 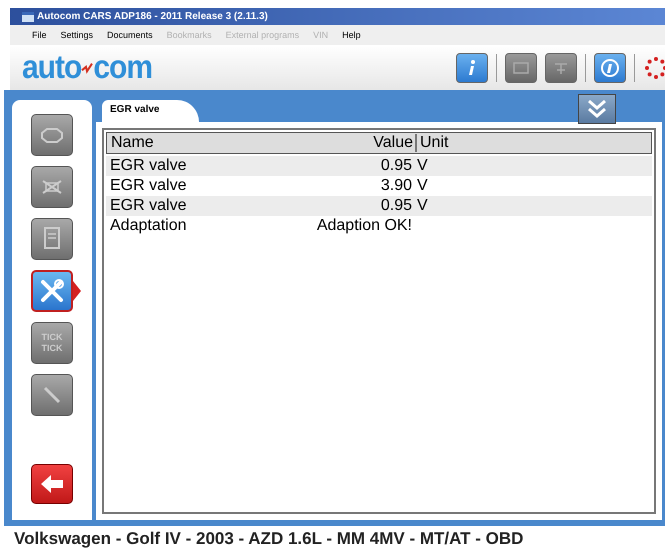 I want to click on menu-item: Documents, so click(x=130, y=35).